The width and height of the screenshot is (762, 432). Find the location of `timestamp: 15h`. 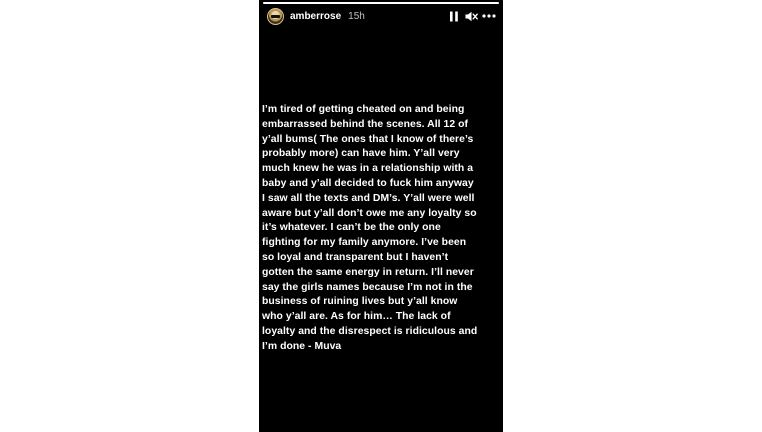

timestamp: 15h is located at coordinates (356, 16).